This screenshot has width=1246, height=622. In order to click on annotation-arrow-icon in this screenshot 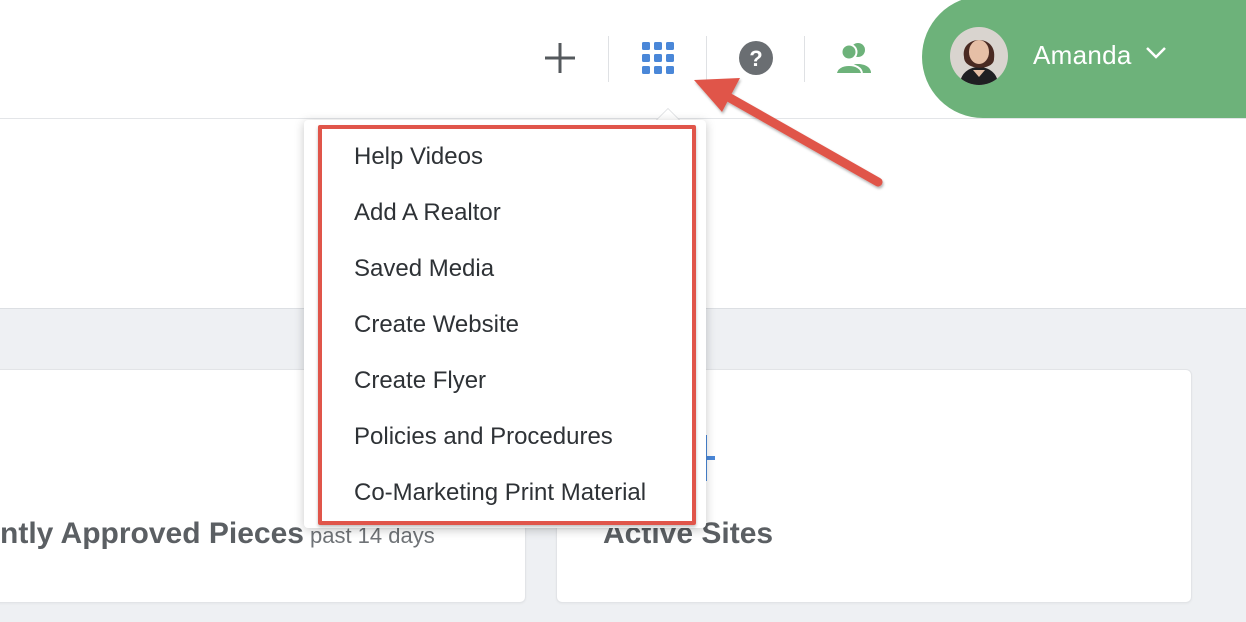, I will do `click(788, 132)`.